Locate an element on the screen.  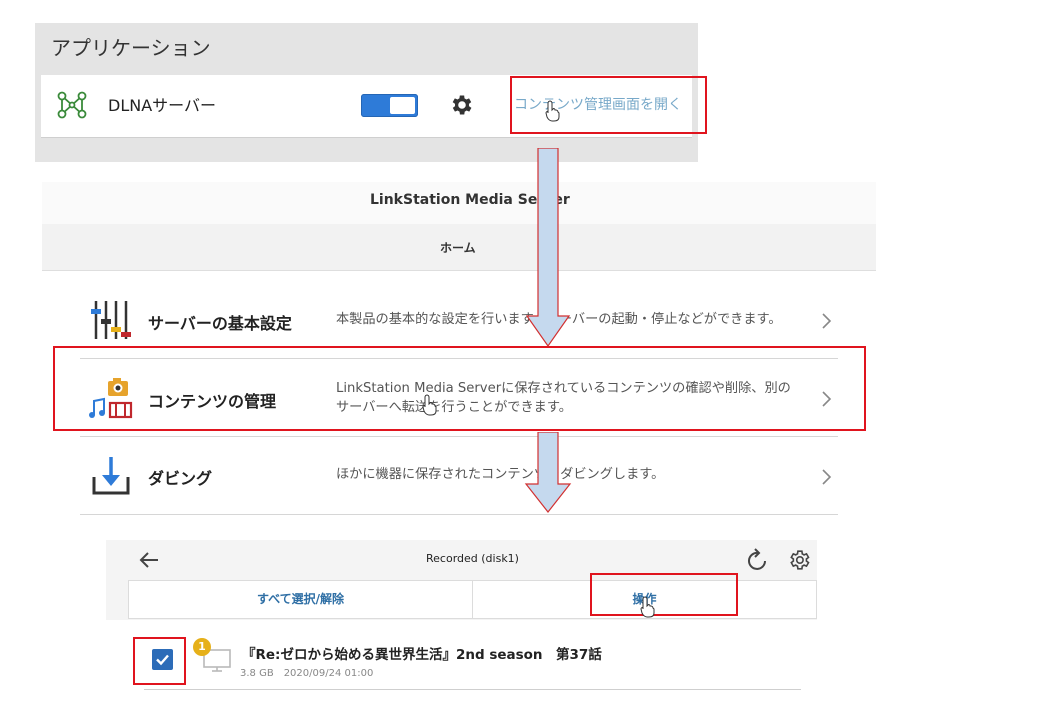
menu-title: サーバーの基本設定 is located at coordinates (220, 323).